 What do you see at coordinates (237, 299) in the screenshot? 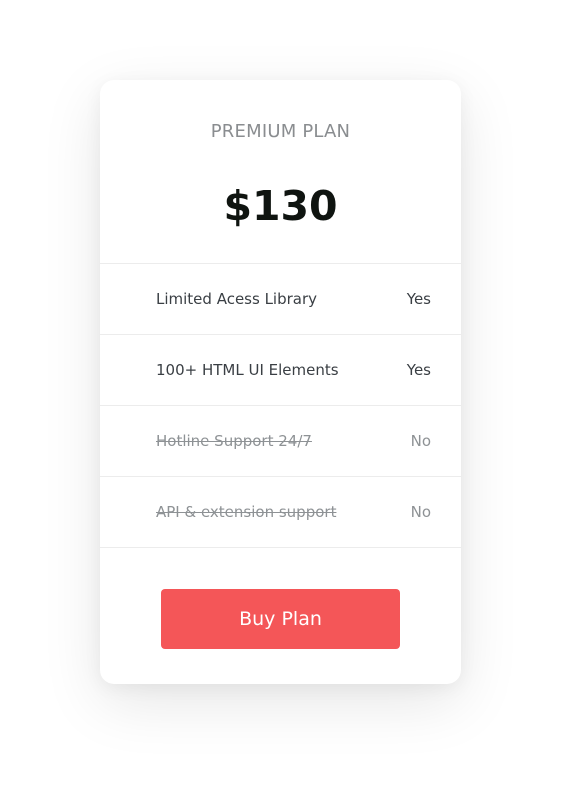
I see `feature-label: Limited Acess Library` at bounding box center [237, 299].